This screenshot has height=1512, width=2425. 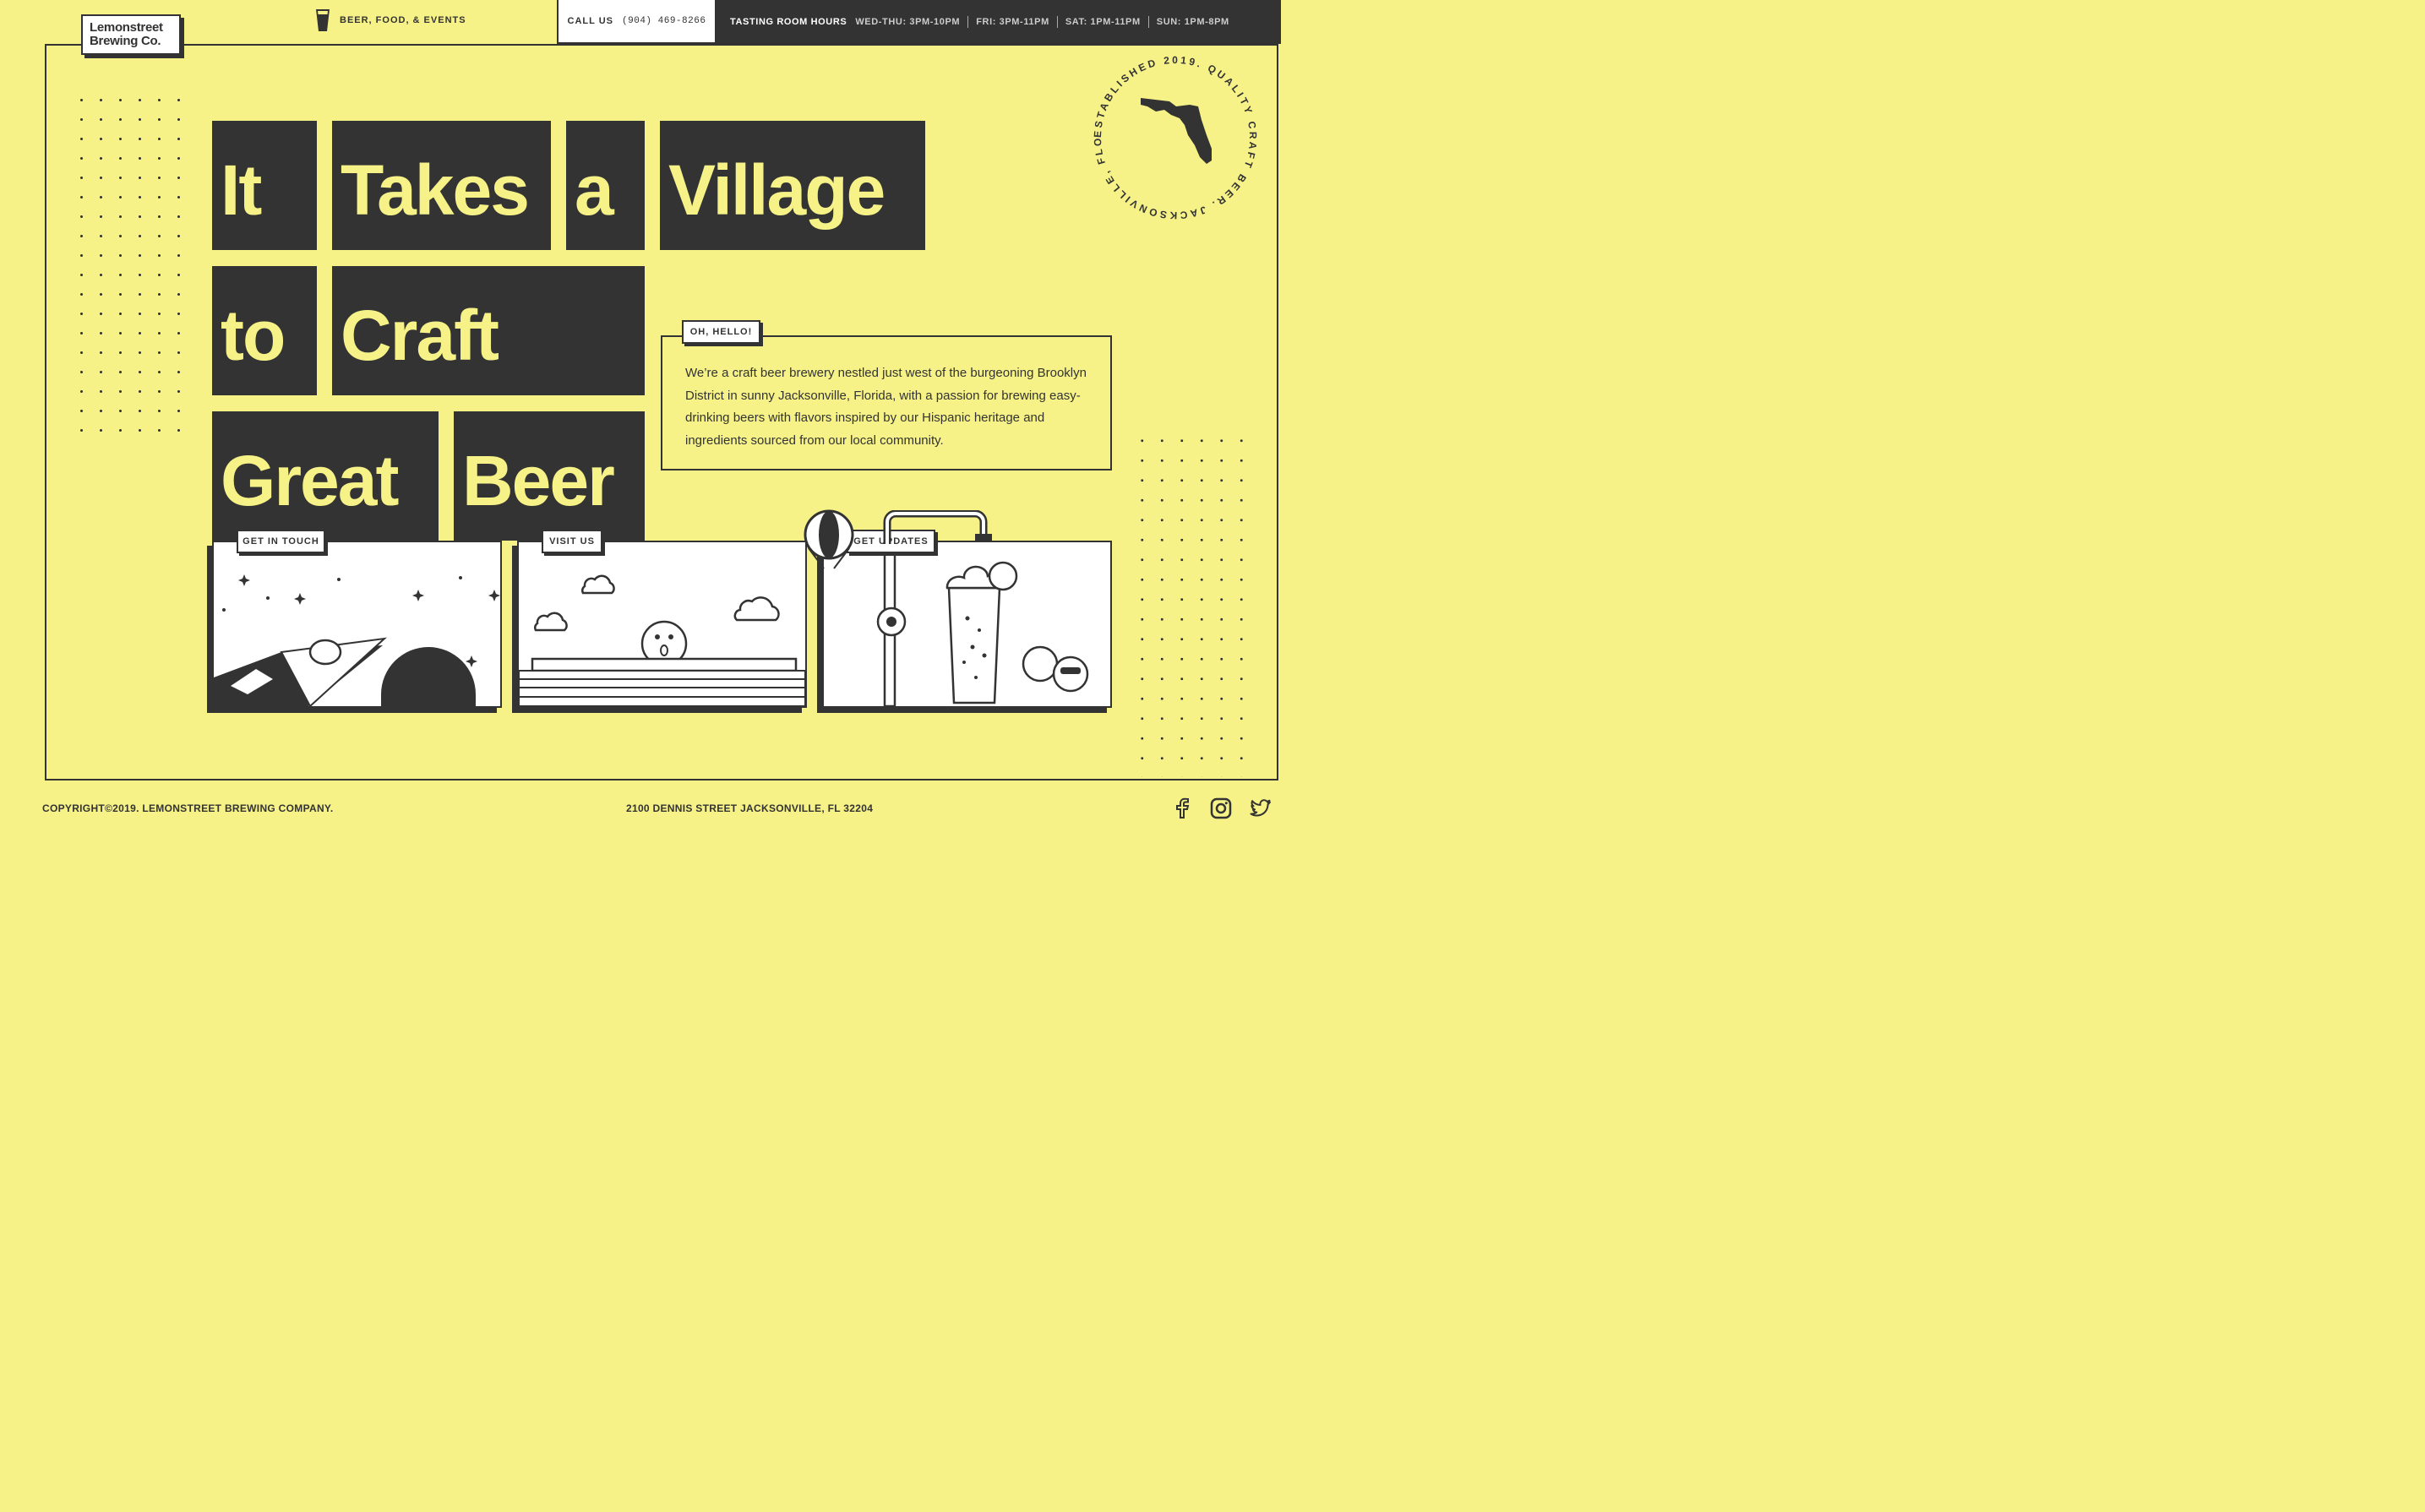 What do you see at coordinates (662, 640) in the screenshot?
I see `wall-character-illustration` at bounding box center [662, 640].